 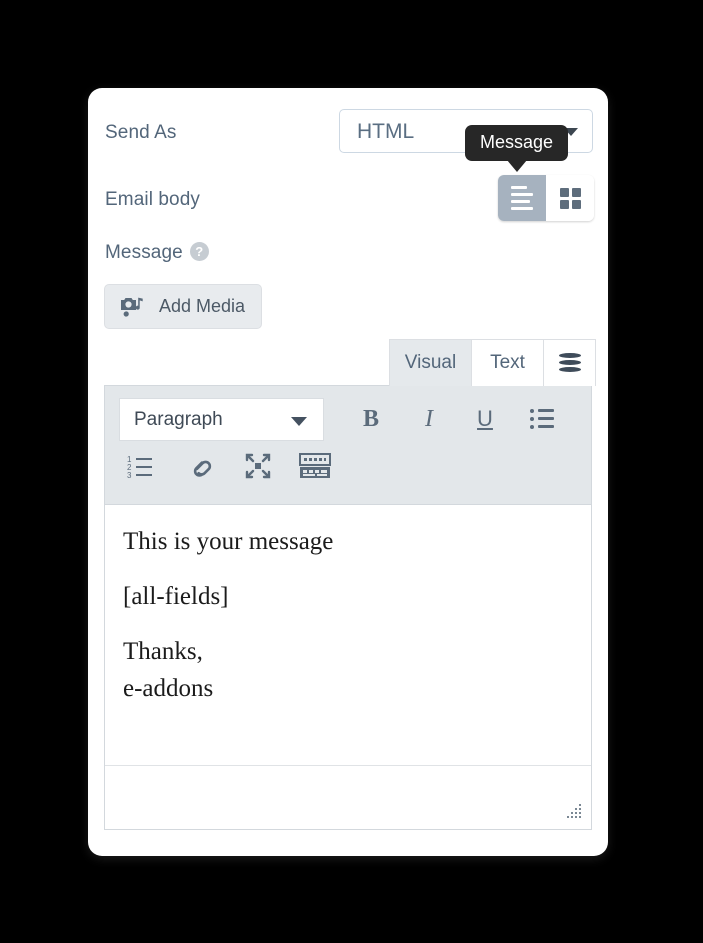 I want to click on camera-music-icon, so click(x=132, y=307).